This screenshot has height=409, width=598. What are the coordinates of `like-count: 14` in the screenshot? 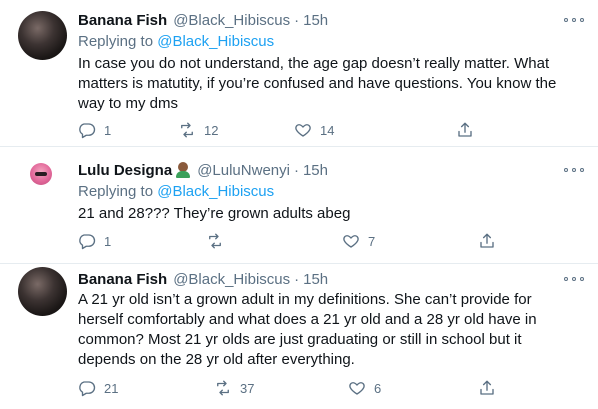 It's located at (327, 130).